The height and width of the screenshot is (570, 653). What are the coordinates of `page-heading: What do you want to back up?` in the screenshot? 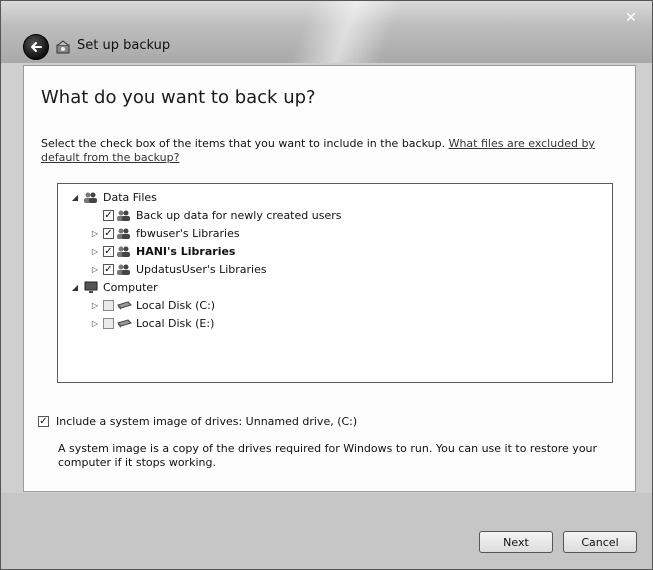 It's located at (178, 97).